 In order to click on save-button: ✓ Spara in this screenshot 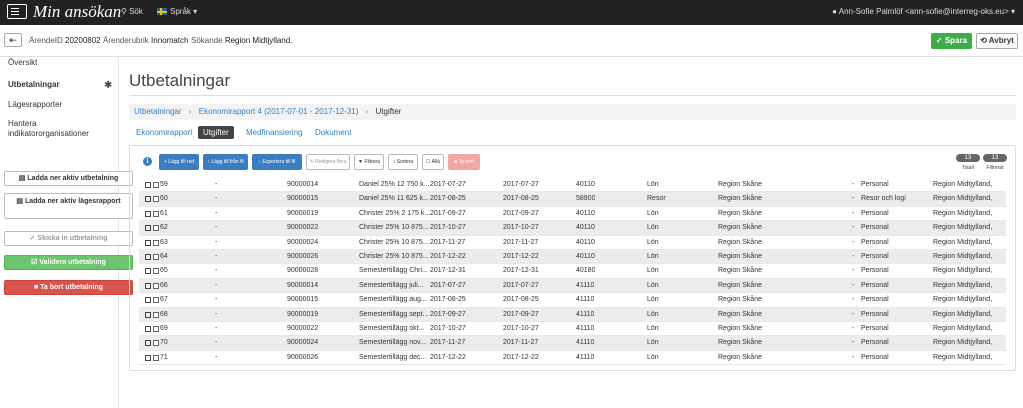, I will do `click(951, 41)`.